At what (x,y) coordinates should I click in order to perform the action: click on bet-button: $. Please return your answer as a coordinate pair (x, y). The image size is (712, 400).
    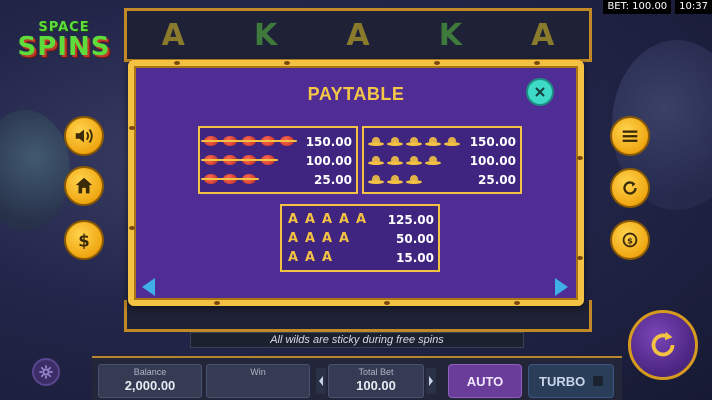
    Looking at the image, I should click on (84, 240).